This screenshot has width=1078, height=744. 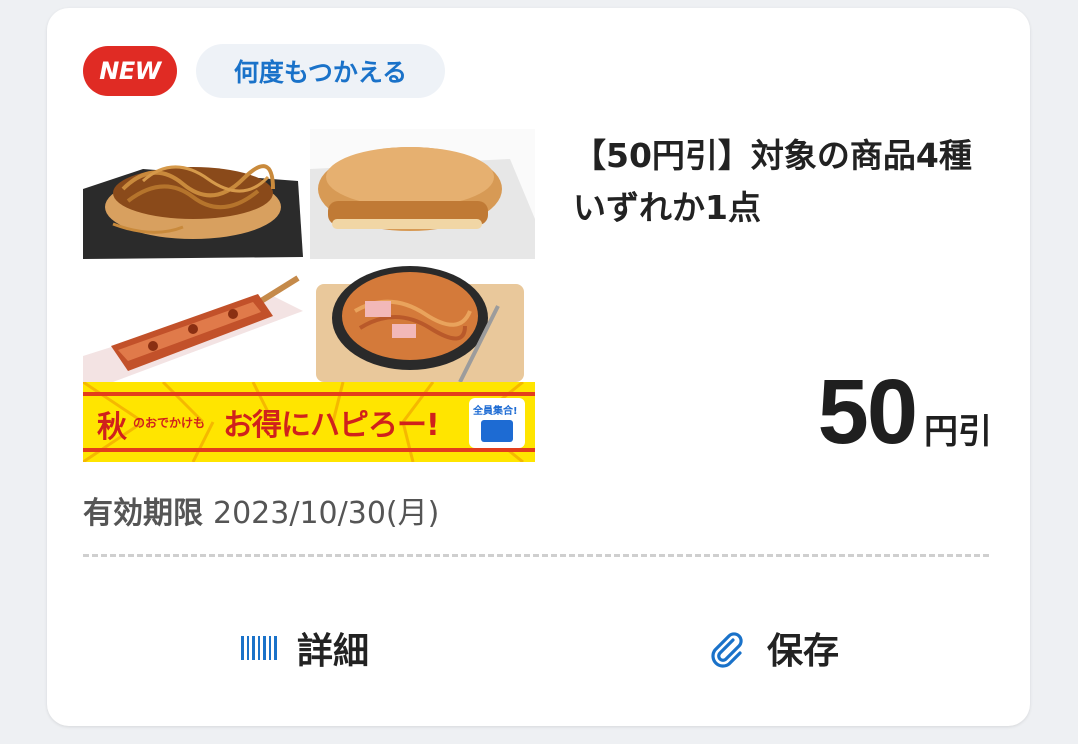 I want to click on product-photo-yakisoba-bread, so click(x=193, y=194).